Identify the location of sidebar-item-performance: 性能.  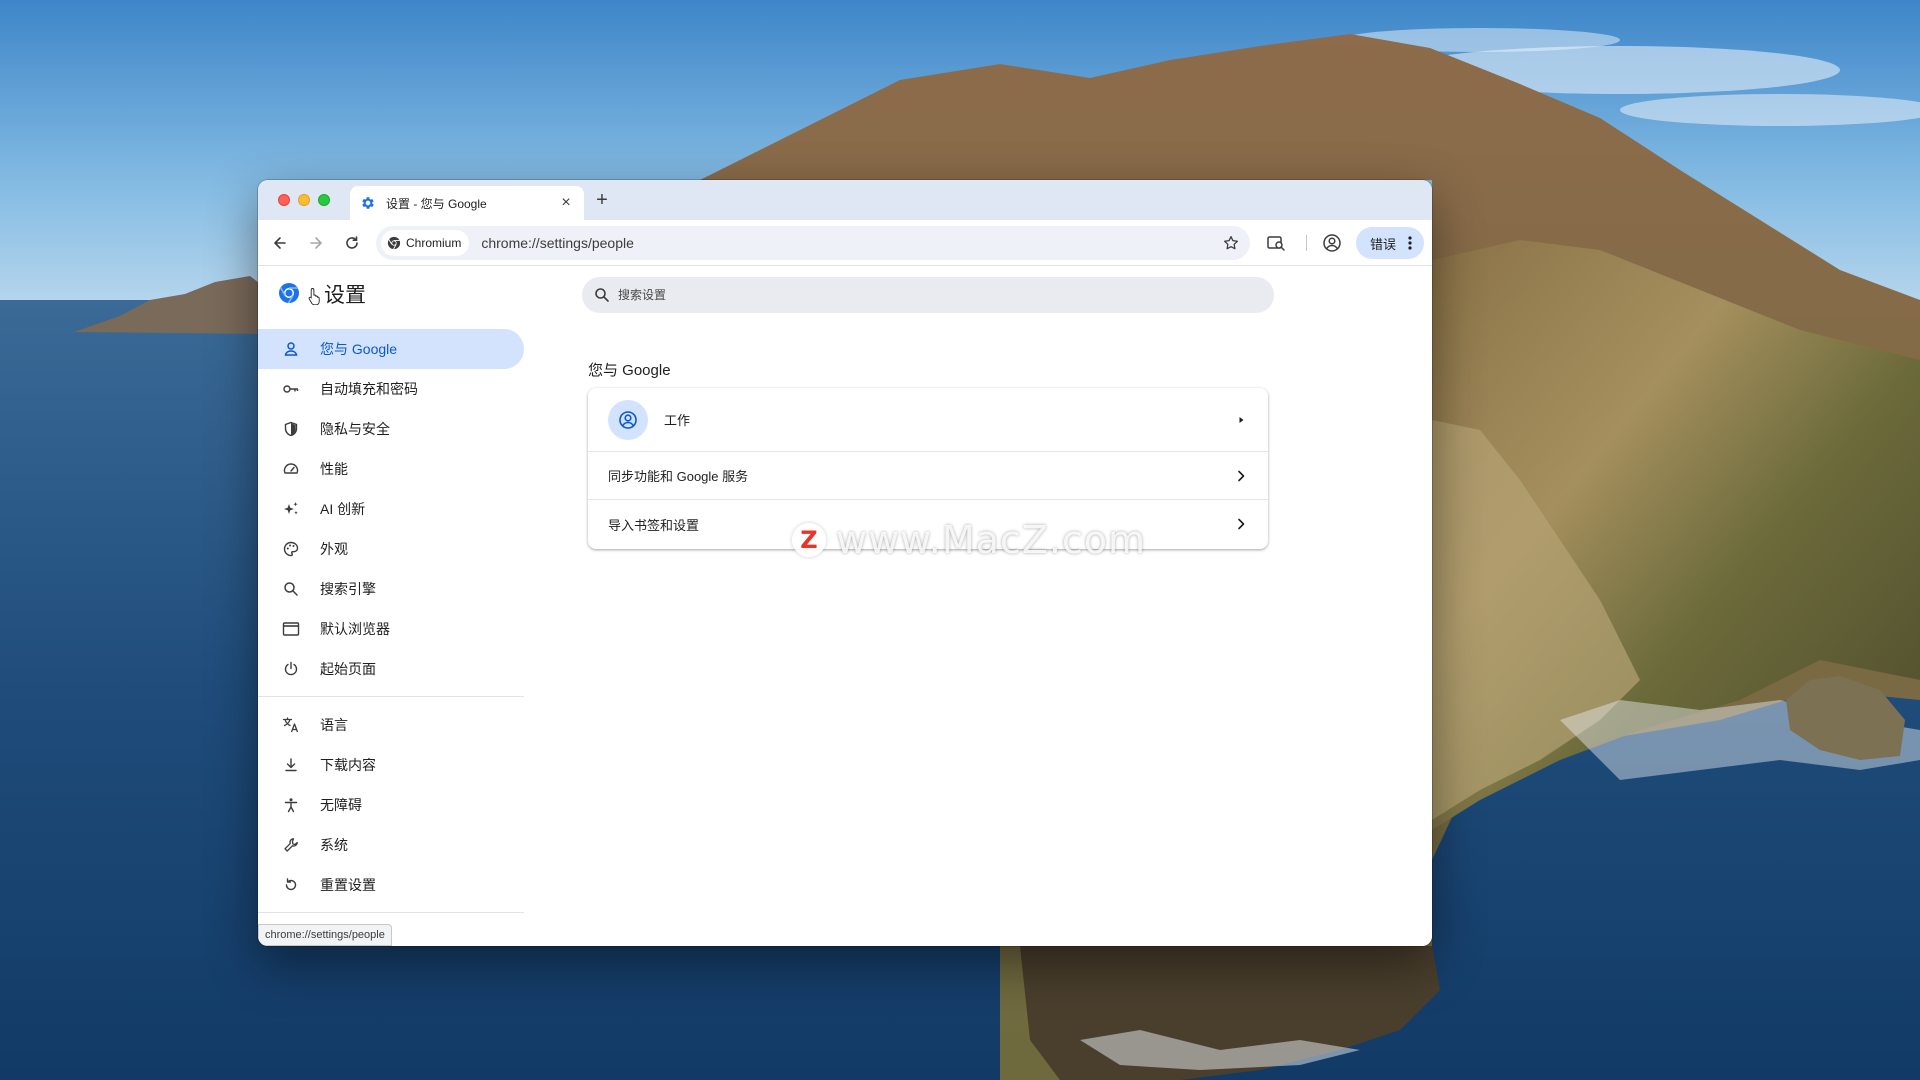
(391, 469).